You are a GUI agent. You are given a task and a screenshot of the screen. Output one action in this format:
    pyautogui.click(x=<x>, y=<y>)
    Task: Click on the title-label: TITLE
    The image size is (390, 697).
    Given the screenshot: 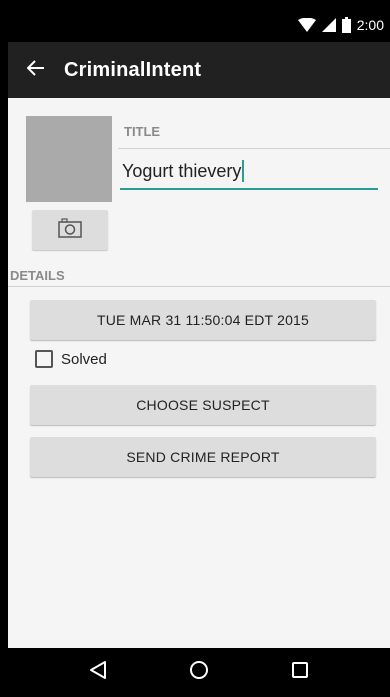 What is the action you would take?
    pyautogui.click(x=142, y=131)
    